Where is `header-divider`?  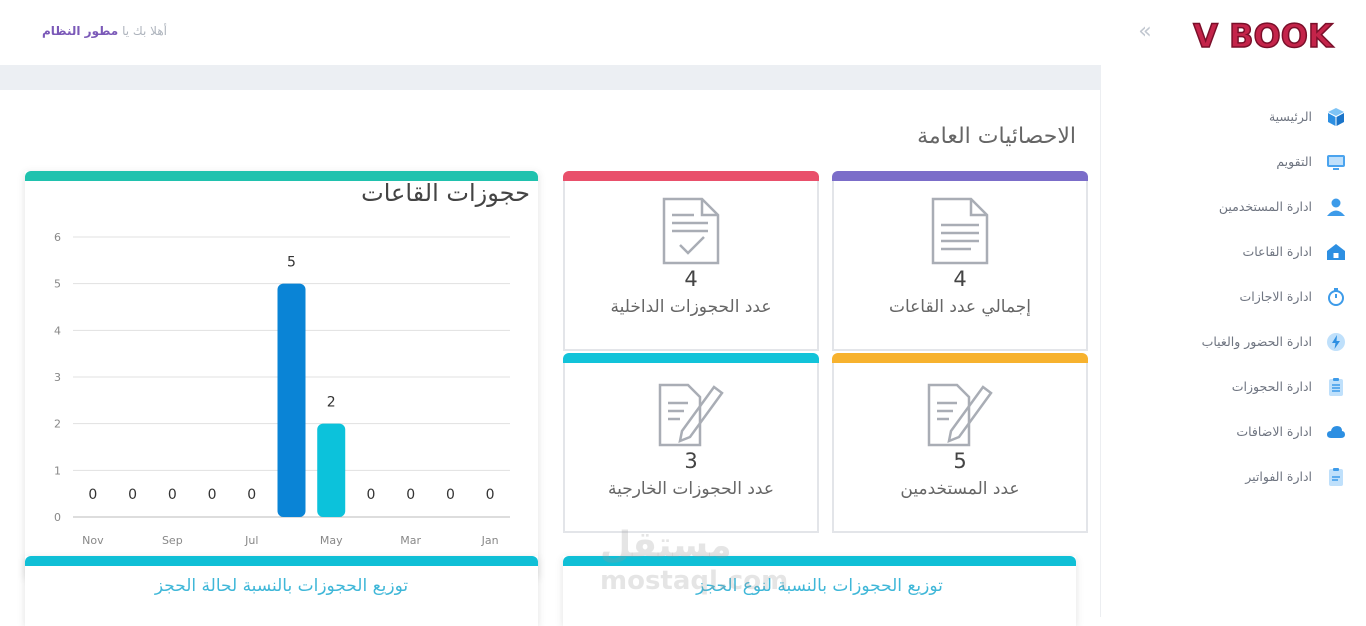
header-divider is located at coordinates (550, 77).